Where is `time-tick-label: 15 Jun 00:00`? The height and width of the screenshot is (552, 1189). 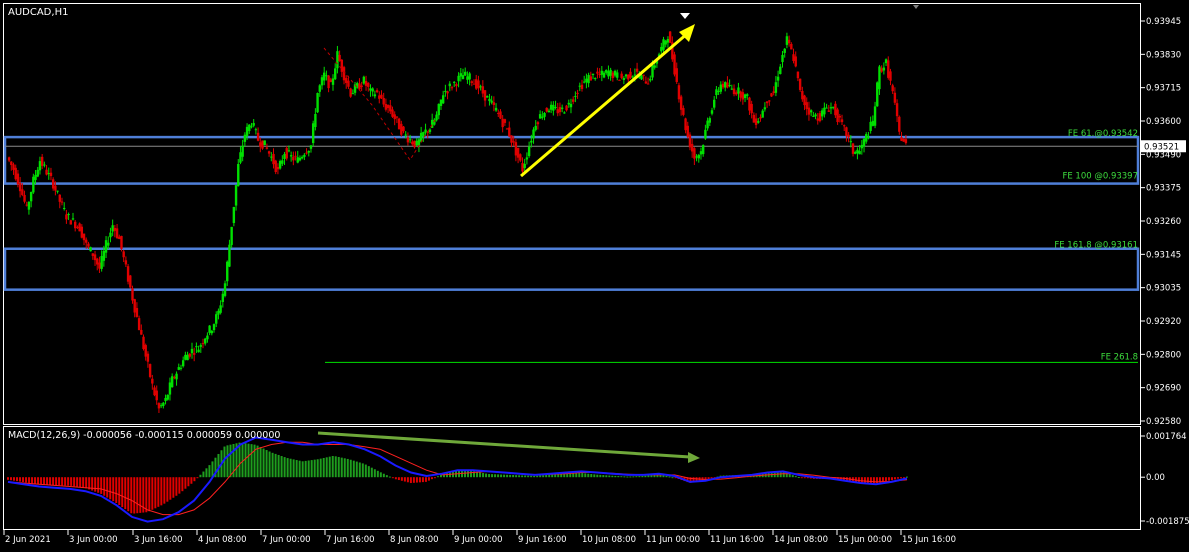 time-tick-label: 15 Jun 00:00 is located at coordinates (865, 540).